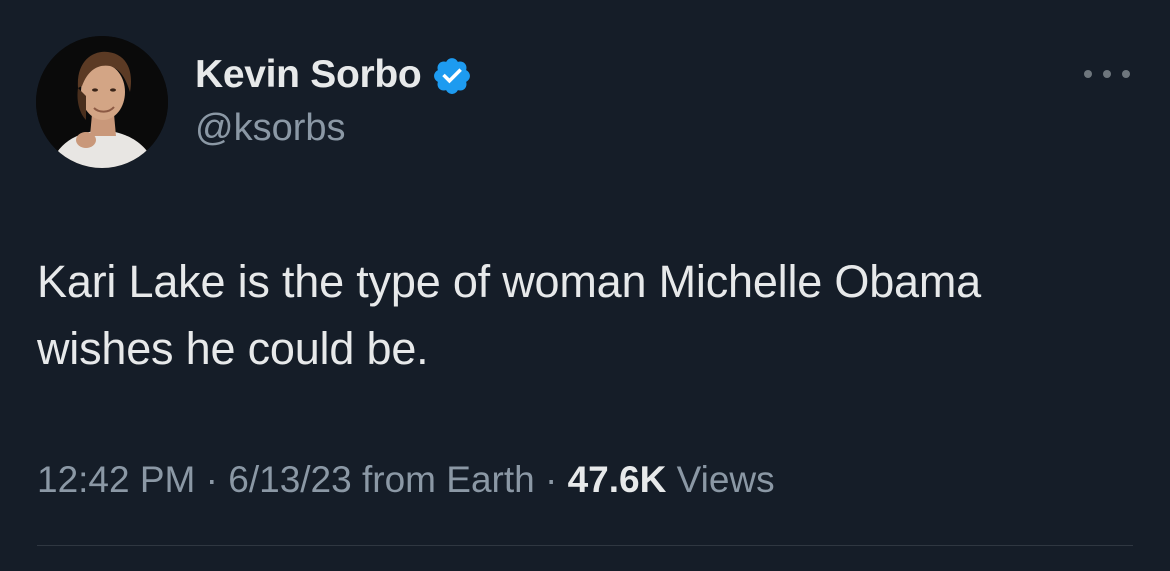 This screenshot has height=571, width=1170. What do you see at coordinates (116, 479) in the screenshot?
I see `tweet-time: 12:42 PM` at bounding box center [116, 479].